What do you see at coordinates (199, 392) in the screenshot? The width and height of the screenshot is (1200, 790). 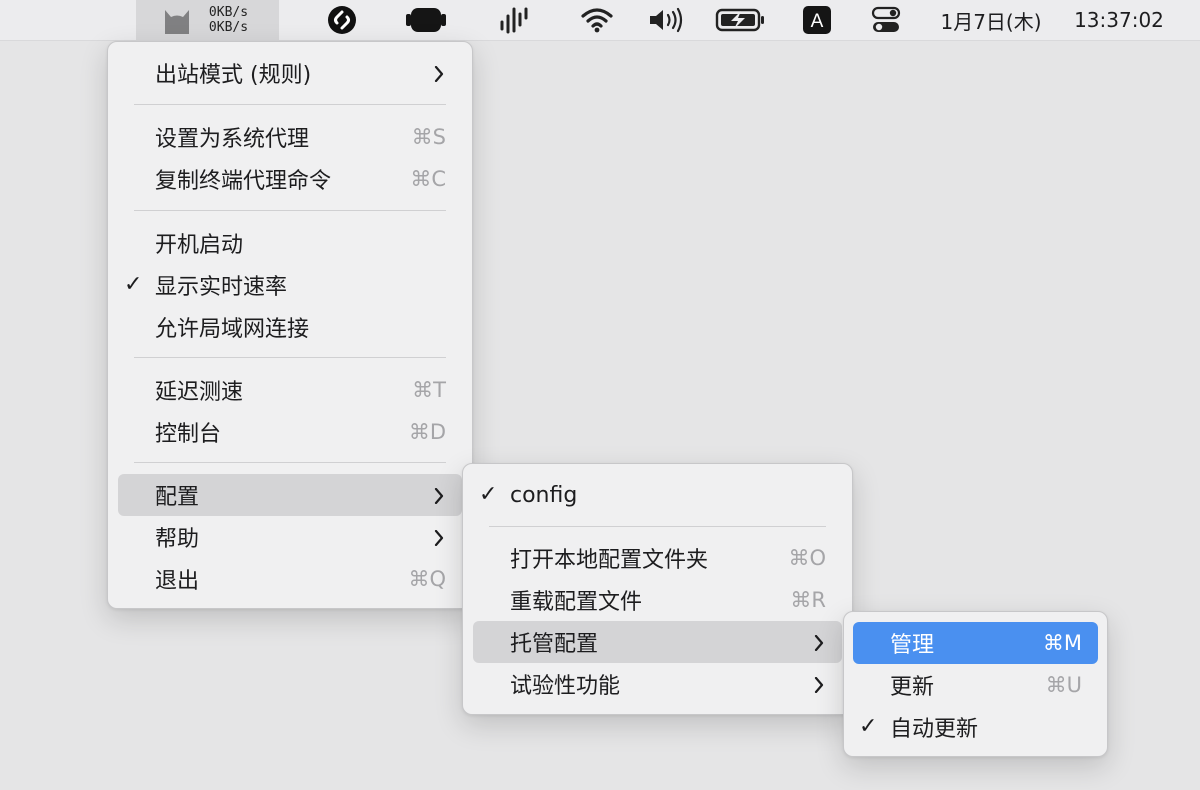 I see `menu-item-label: 延迟测速` at bounding box center [199, 392].